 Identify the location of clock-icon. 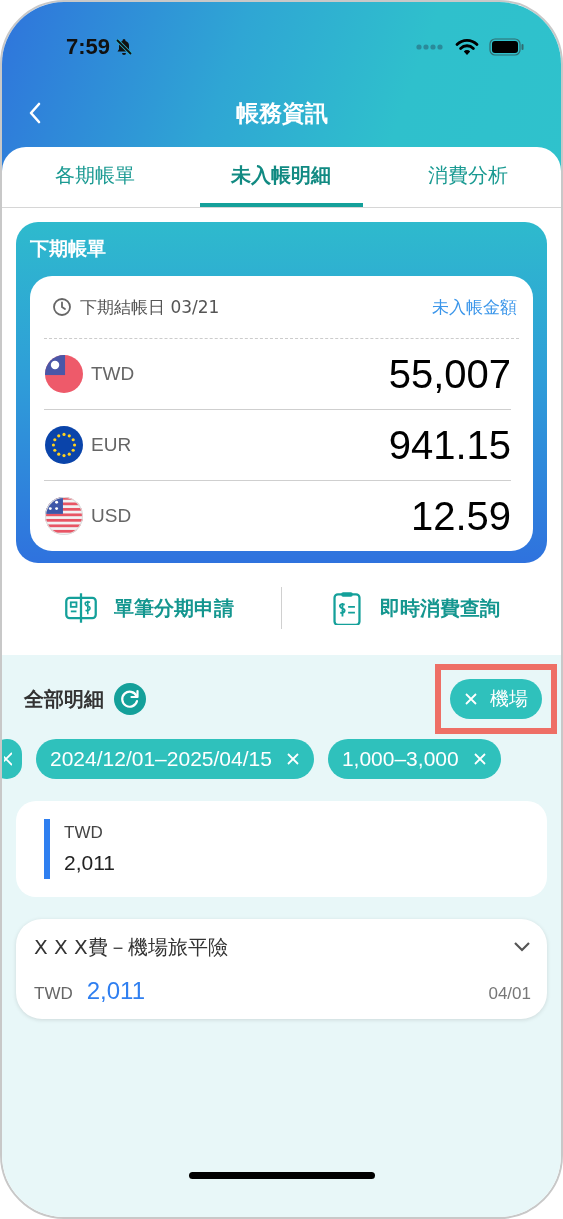
(62, 307).